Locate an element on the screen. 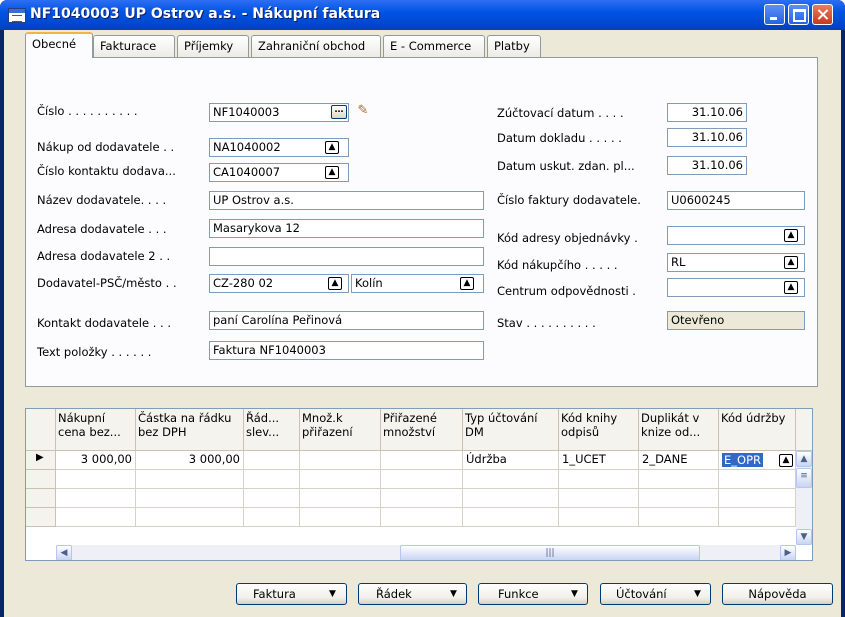 The height and width of the screenshot is (617, 845). scroll-left-icon: ◀ is located at coordinates (64, 552).